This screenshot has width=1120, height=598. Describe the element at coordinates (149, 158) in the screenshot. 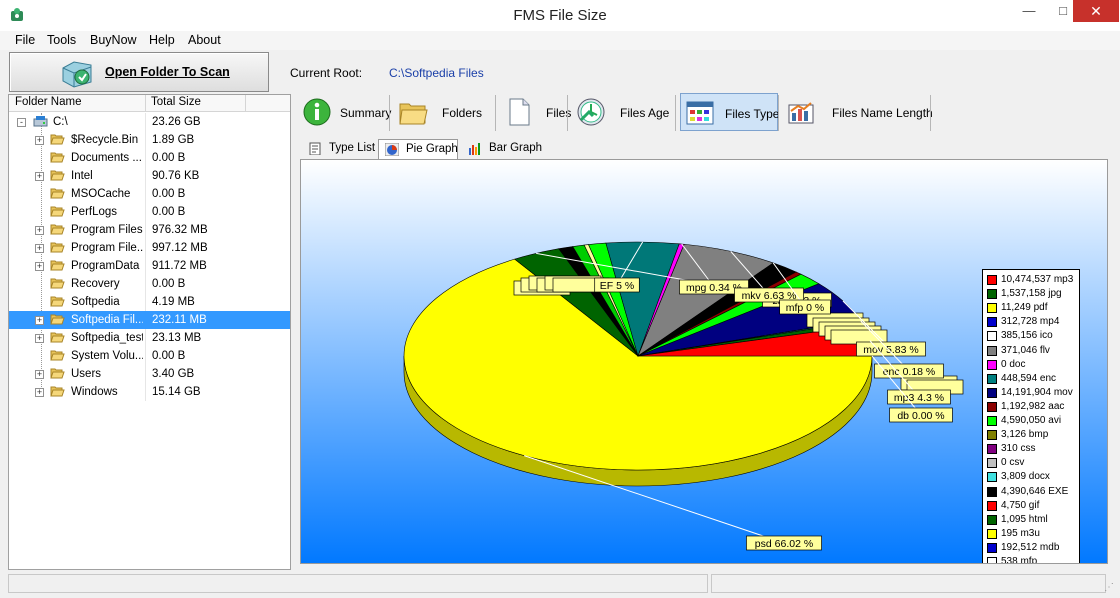

I see `tree-row: Documents ... 0.00 B` at that location.